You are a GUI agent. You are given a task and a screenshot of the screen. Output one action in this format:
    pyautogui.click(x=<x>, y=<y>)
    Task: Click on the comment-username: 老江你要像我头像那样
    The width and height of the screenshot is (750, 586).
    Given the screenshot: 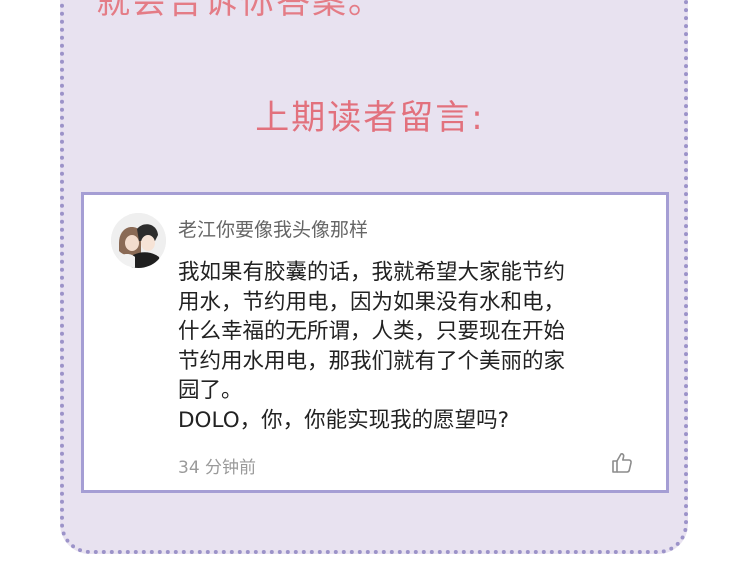 What is the action you would take?
    pyautogui.click(x=273, y=228)
    